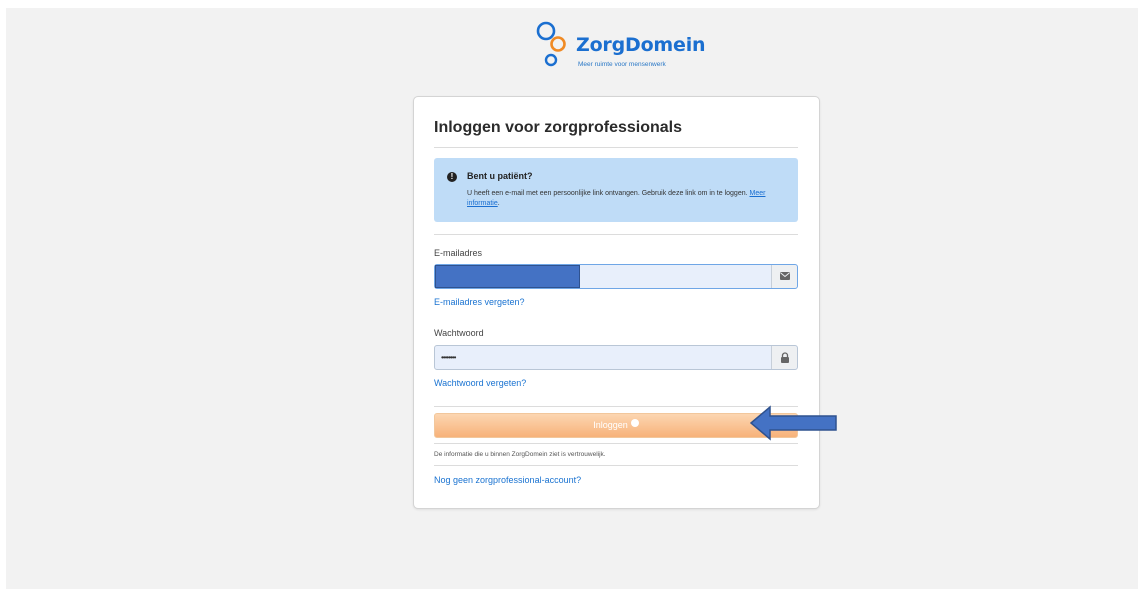 This screenshot has height=589, width=1144. What do you see at coordinates (793, 423) in the screenshot?
I see `left-arrow-icon` at bounding box center [793, 423].